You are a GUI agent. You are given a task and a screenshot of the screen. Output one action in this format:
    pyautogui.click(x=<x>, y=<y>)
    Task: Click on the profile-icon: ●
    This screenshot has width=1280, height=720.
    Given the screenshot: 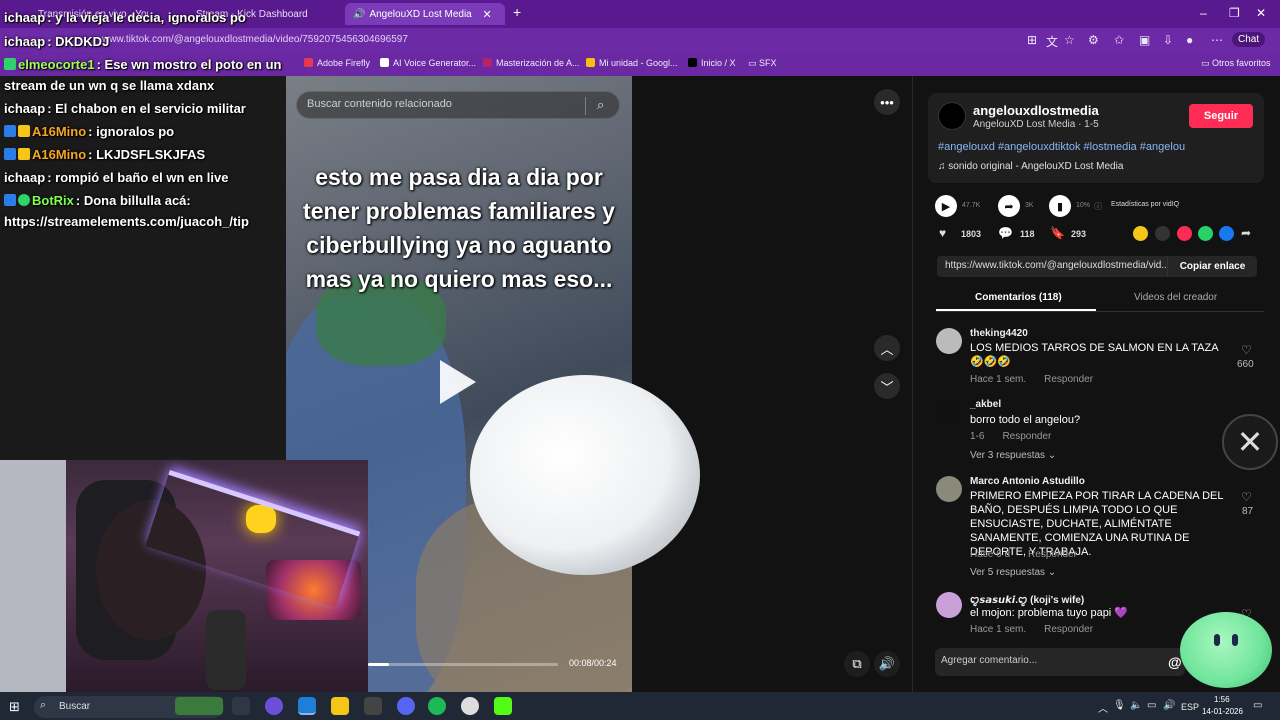 What is the action you would take?
    pyautogui.click(x=1189, y=40)
    